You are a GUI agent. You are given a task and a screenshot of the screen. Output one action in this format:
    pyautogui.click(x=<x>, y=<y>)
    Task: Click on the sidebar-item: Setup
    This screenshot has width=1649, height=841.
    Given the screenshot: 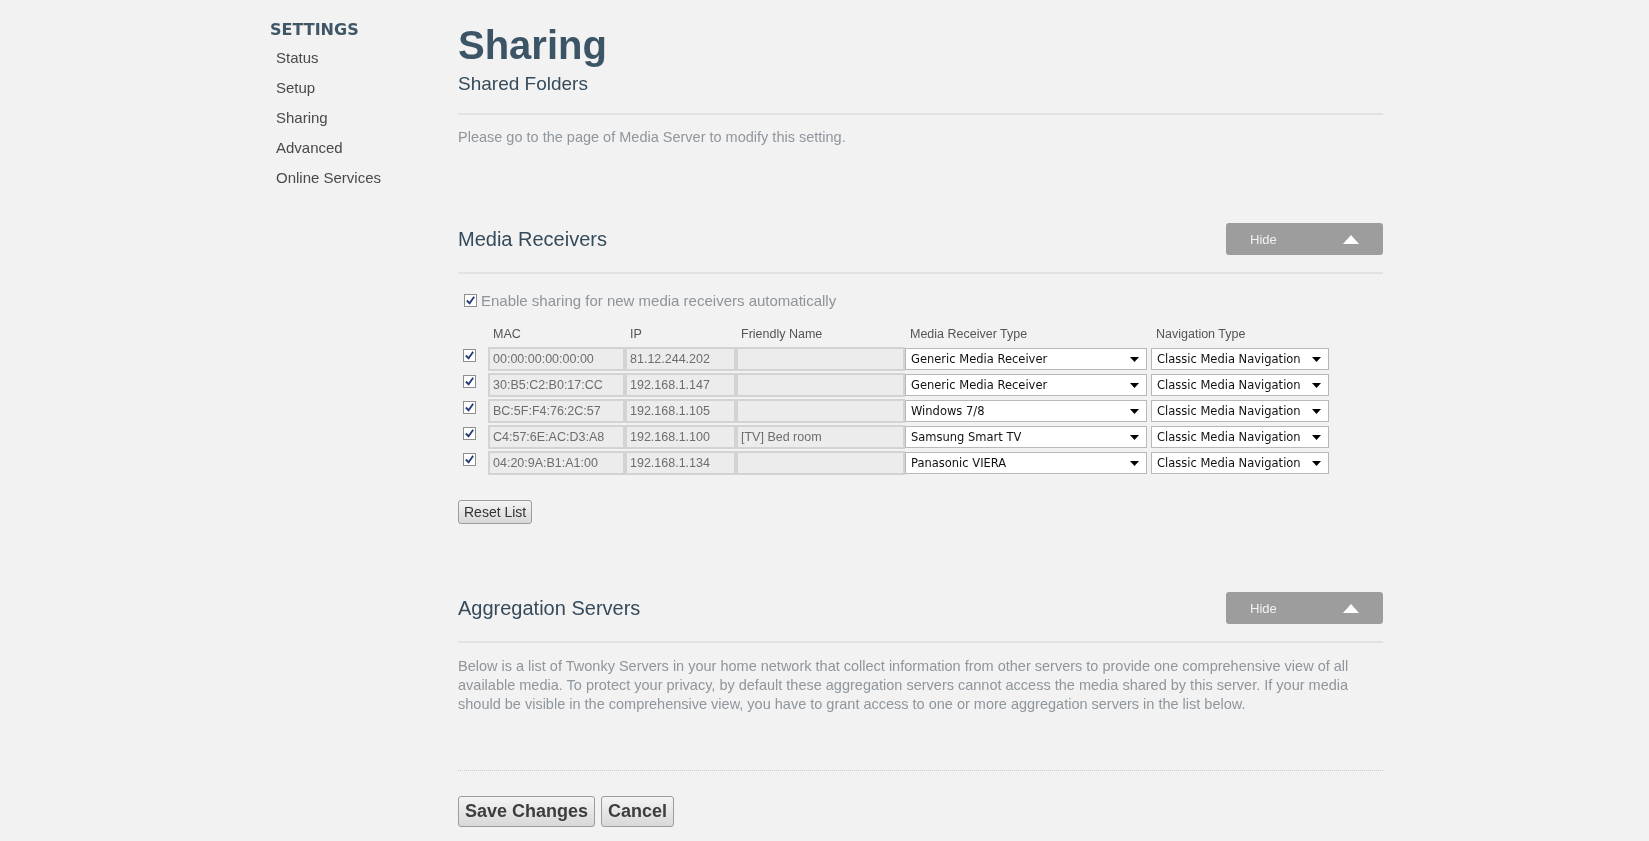 What is the action you would take?
    pyautogui.click(x=296, y=93)
    